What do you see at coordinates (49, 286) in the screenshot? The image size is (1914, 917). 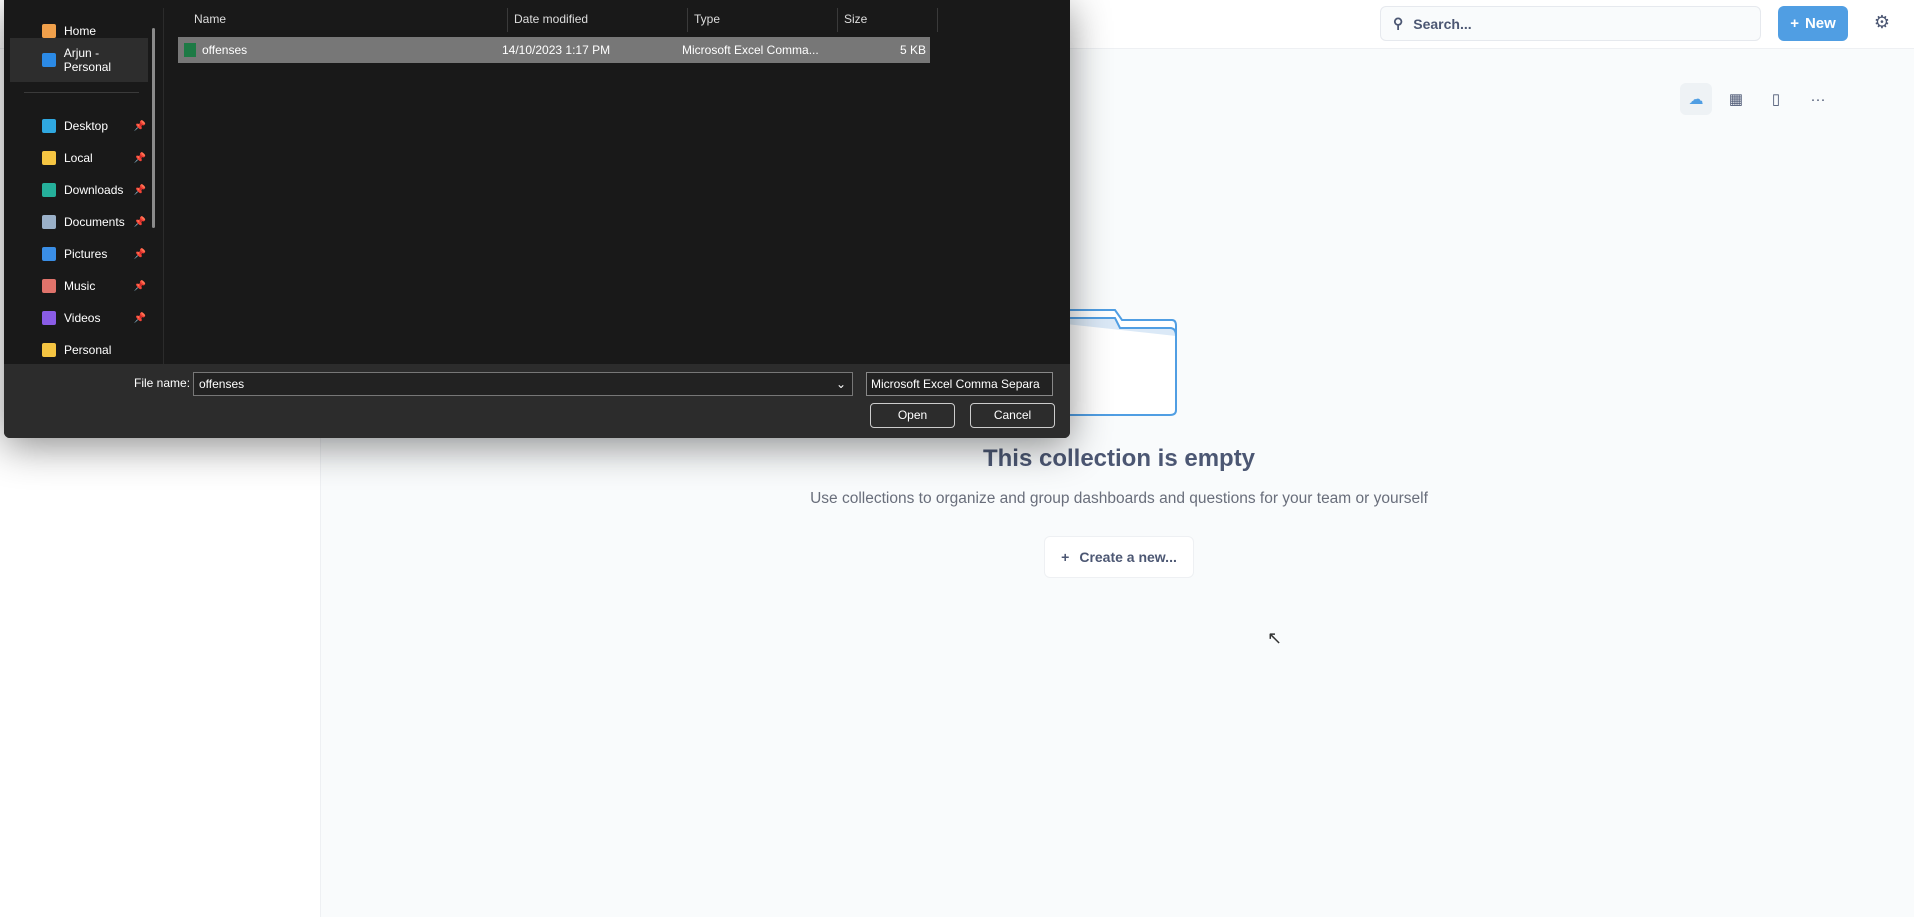 I see `music-icon` at bounding box center [49, 286].